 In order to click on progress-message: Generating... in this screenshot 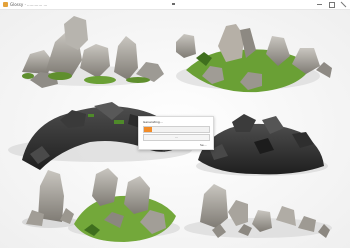, I will do `click(153, 122)`.